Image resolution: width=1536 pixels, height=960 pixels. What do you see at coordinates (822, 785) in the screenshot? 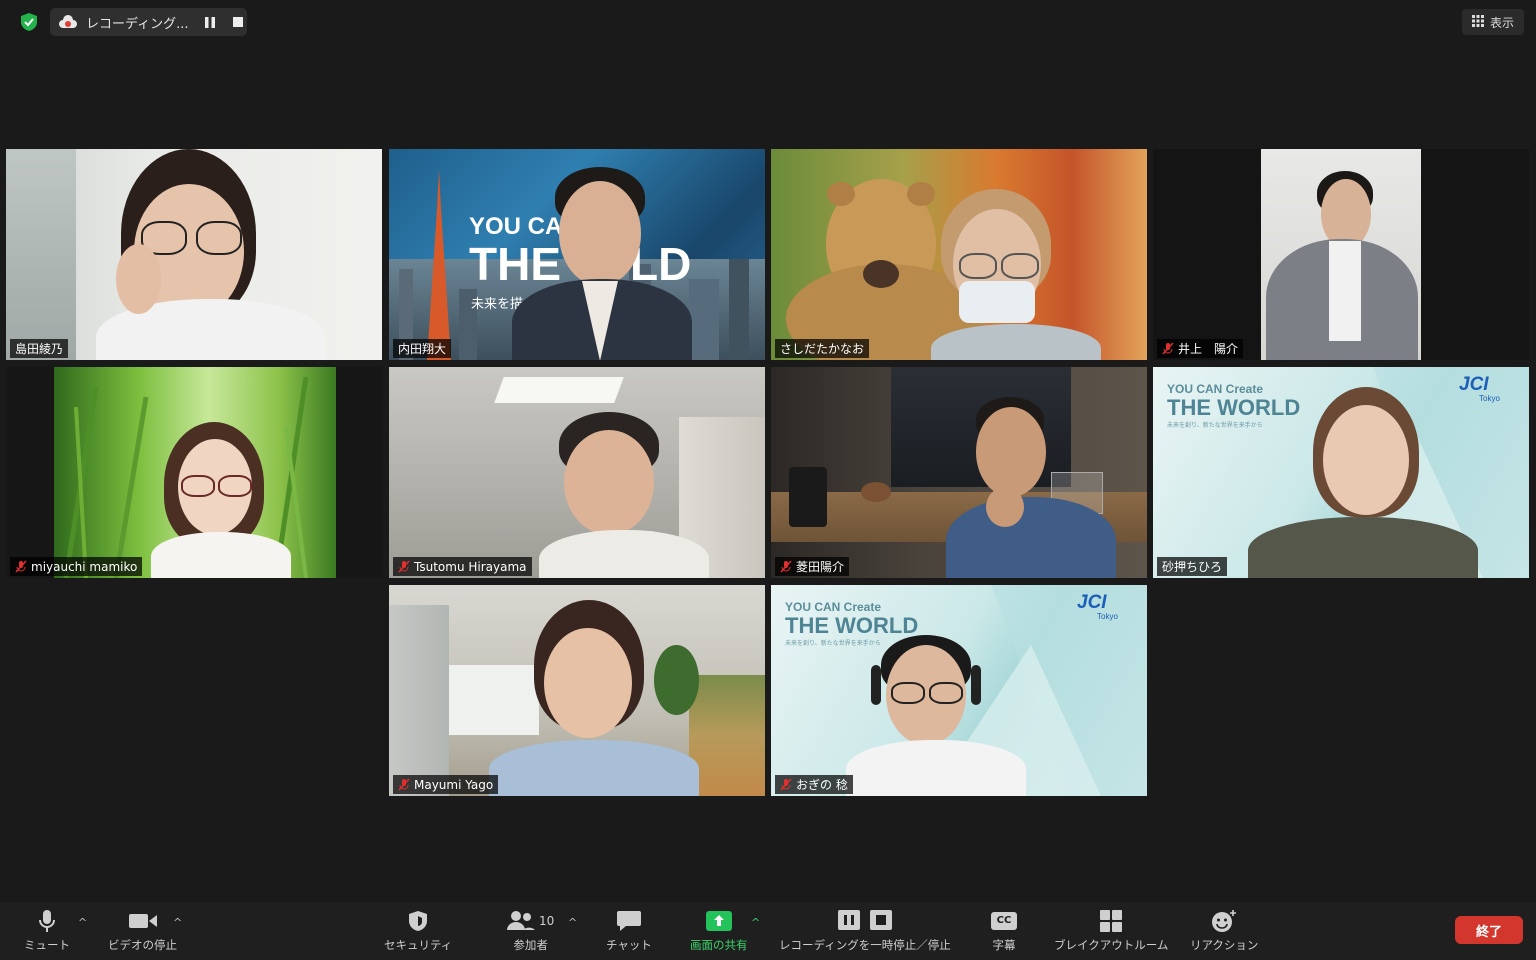
I see `participant-name: おぎの 稔` at bounding box center [822, 785].